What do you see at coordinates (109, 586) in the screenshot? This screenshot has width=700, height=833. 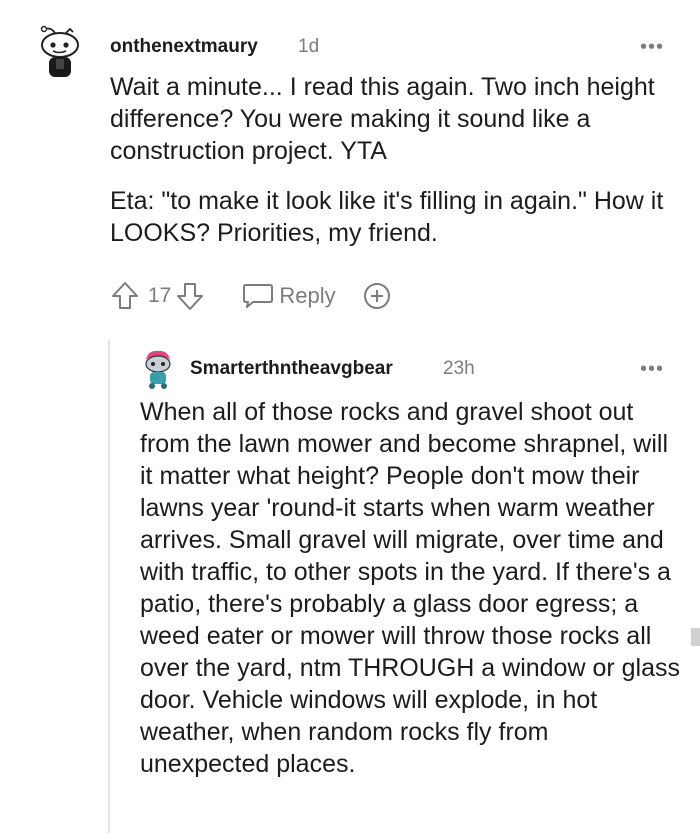 I see `thread-line` at bounding box center [109, 586].